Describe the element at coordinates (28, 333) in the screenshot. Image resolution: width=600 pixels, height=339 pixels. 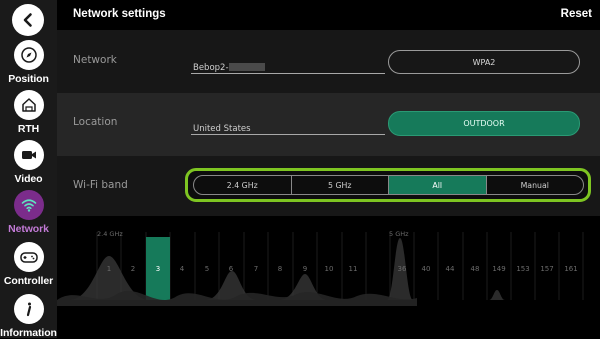
I see `sidebar-item-label: Information` at that location.